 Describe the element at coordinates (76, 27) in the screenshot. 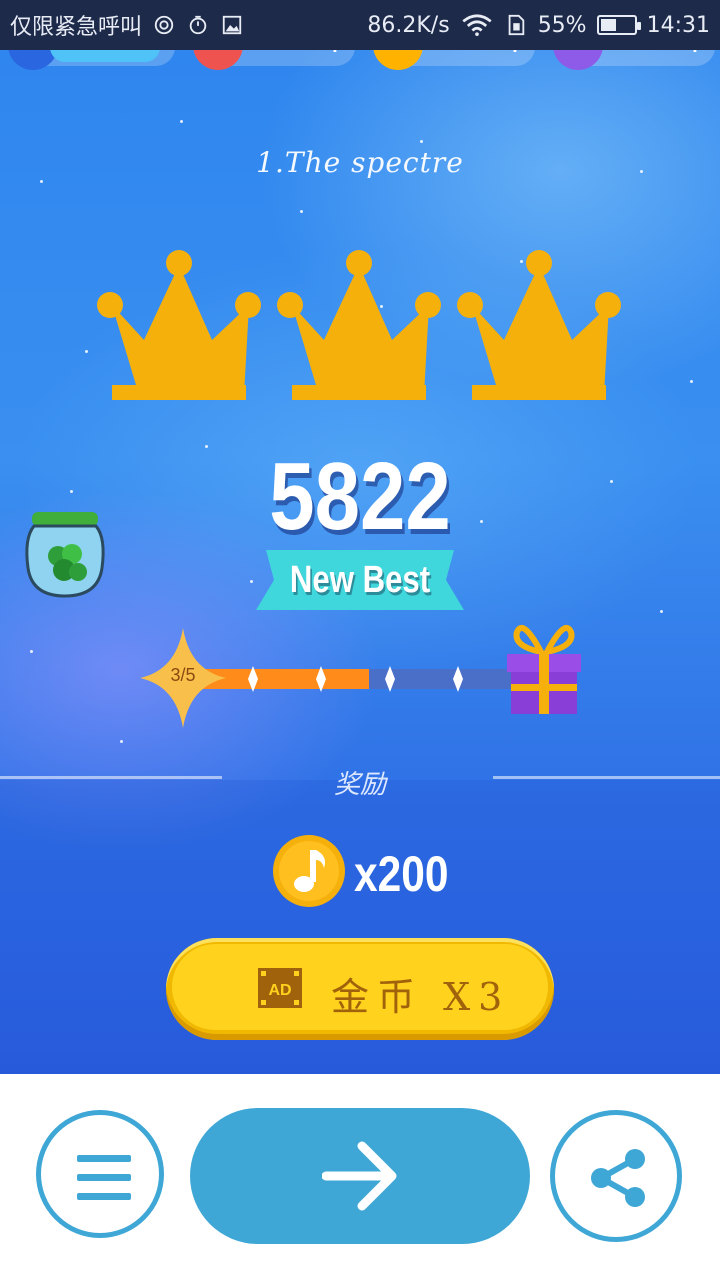

I see `carrier-text: 仅限紧急呼叫` at that location.